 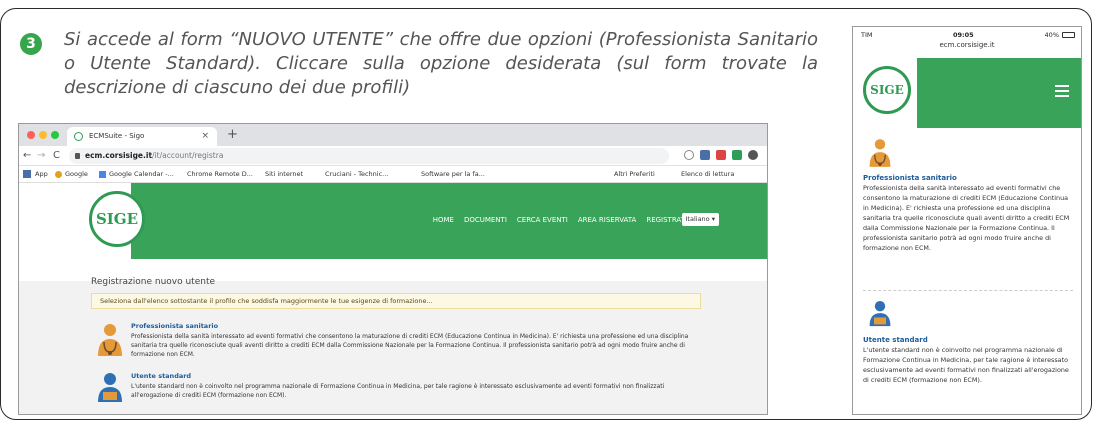 What do you see at coordinates (77, 156) in the screenshot?
I see `lock-icon` at bounding box center [77, 156].